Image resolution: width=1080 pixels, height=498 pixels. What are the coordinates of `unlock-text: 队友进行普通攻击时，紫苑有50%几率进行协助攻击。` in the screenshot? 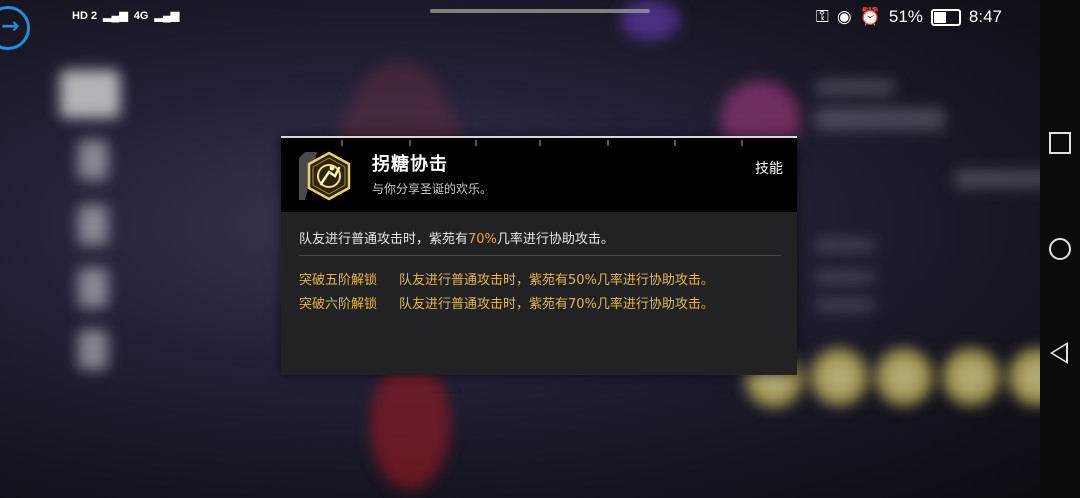 It's located at (556, 280).